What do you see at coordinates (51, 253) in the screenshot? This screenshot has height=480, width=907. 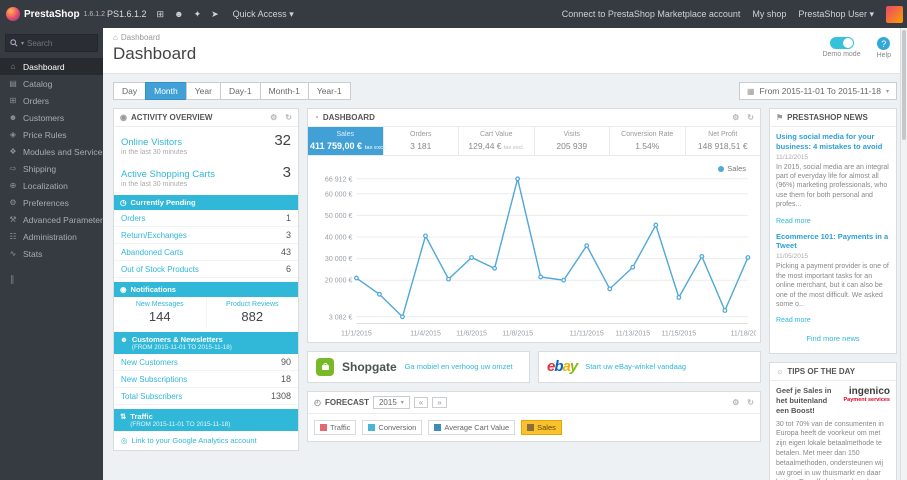 I see `sidebar-item-stats: ∿ Stats` at bounding box center [51, 253].